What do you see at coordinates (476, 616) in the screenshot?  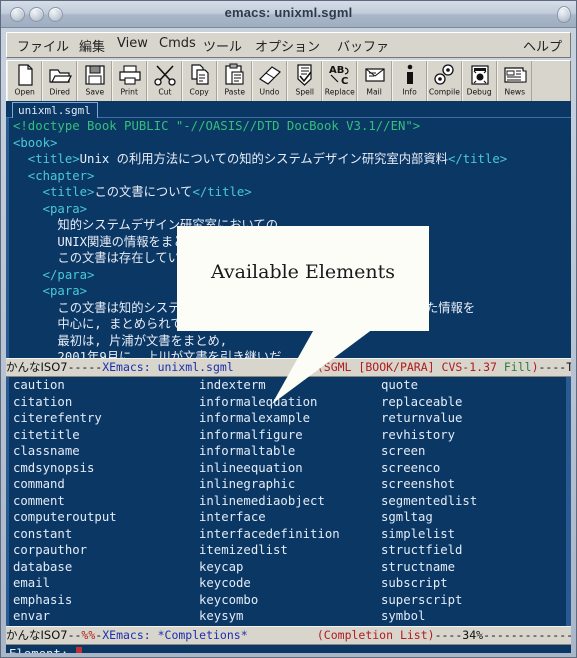 I see `completion-item: symbol` at bounding box center [476, 616].